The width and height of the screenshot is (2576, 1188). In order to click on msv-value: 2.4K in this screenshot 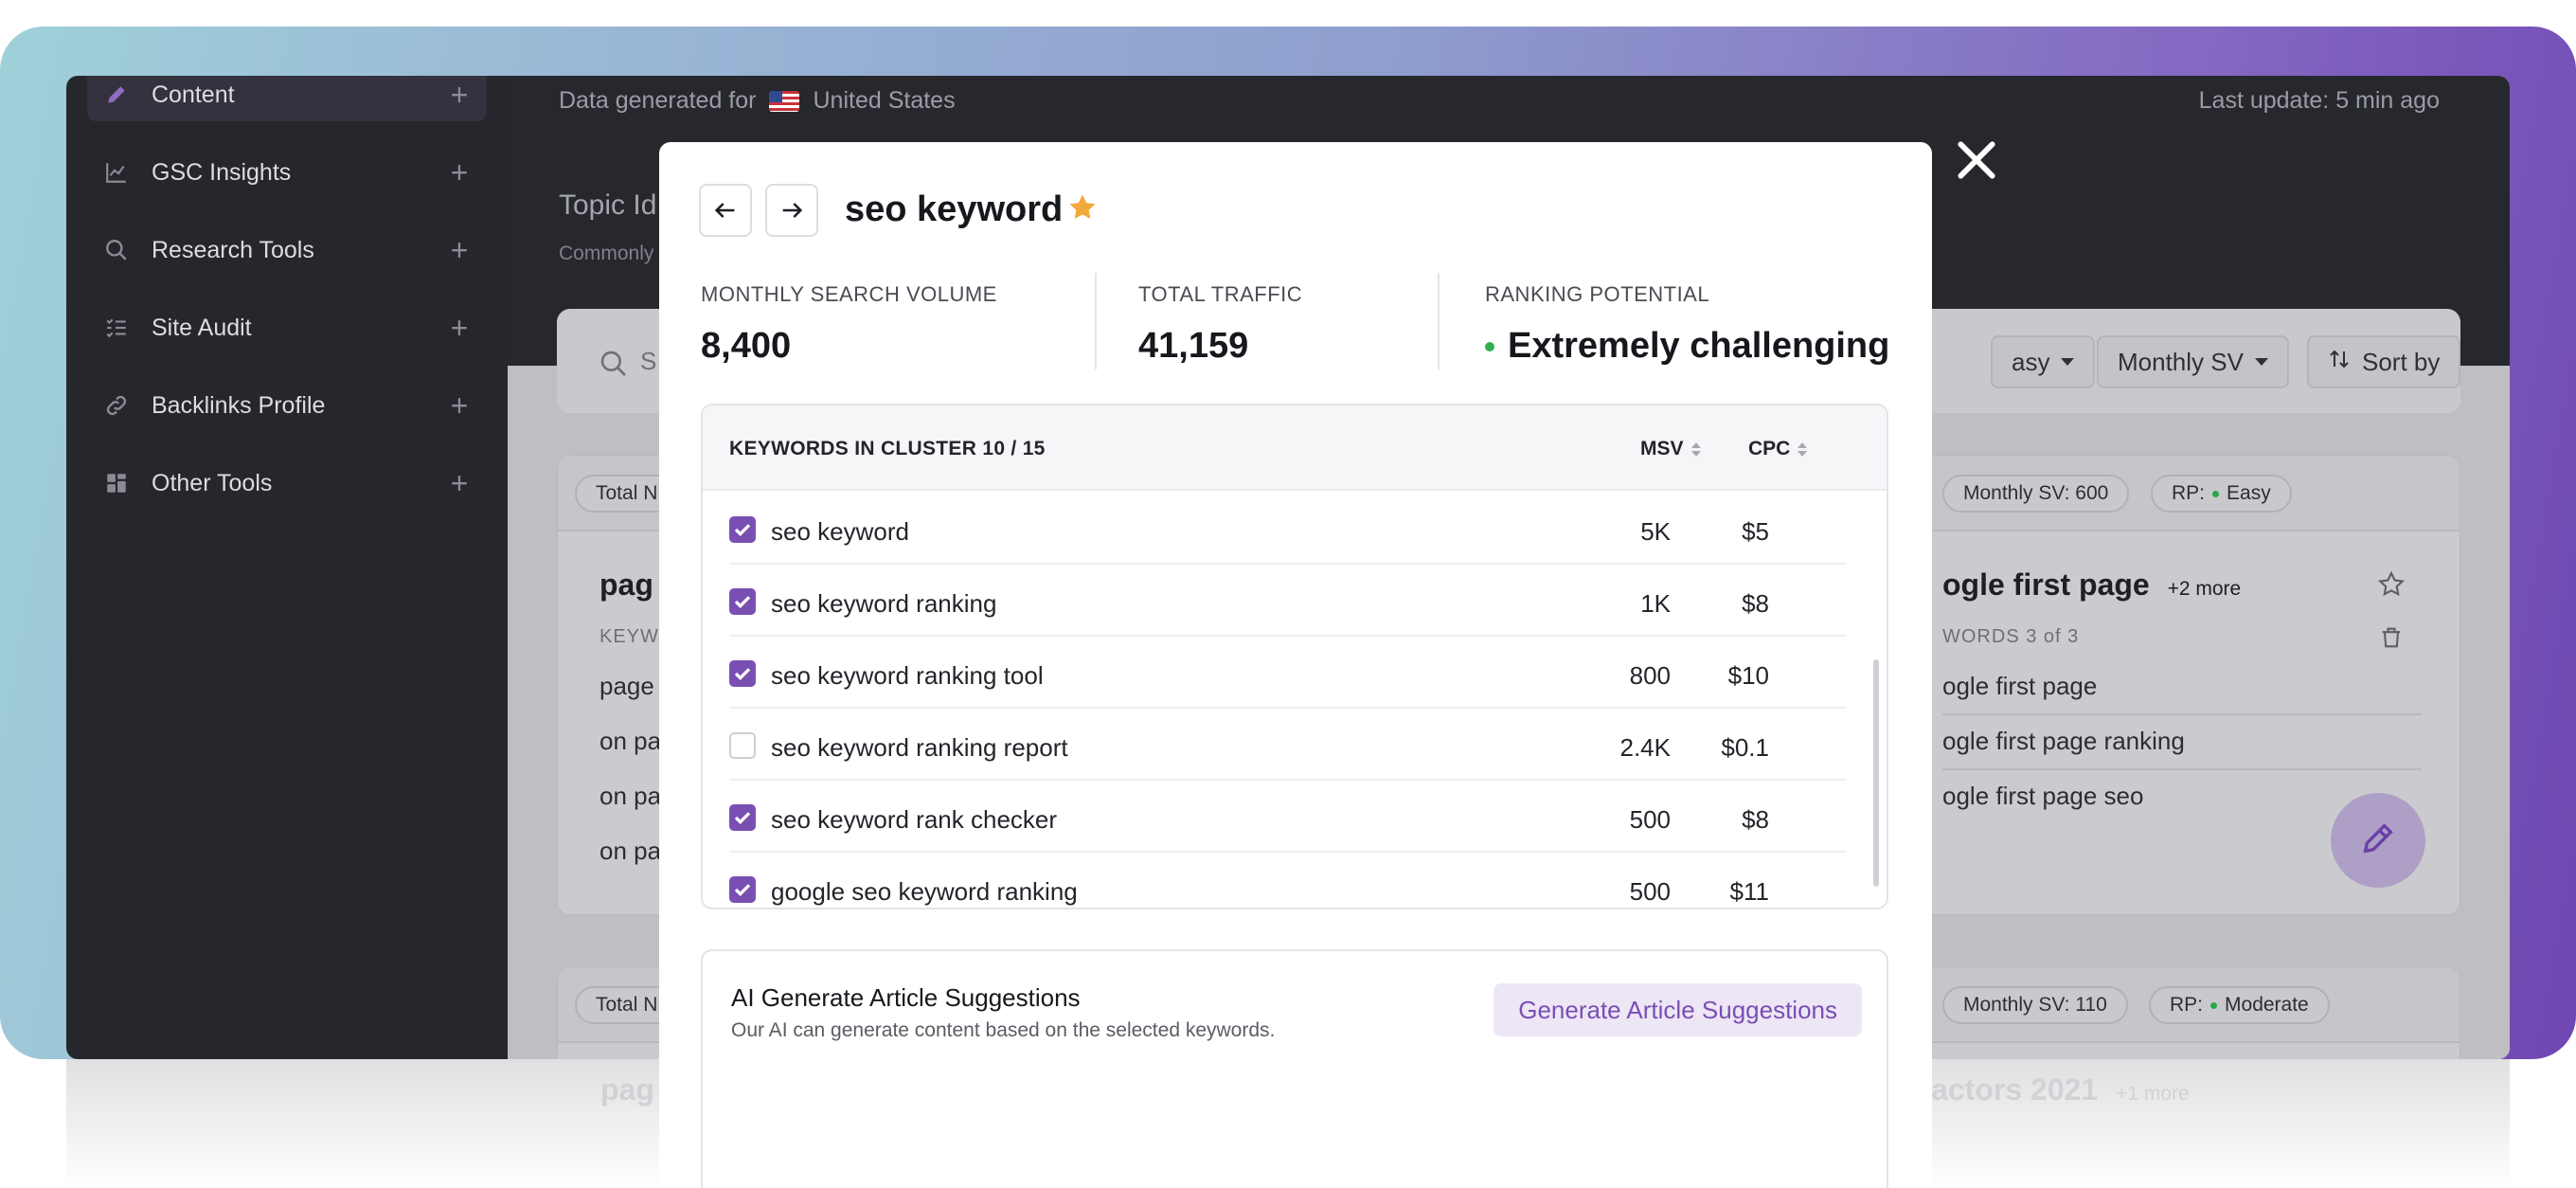, I will do `click(1645, 747)`.